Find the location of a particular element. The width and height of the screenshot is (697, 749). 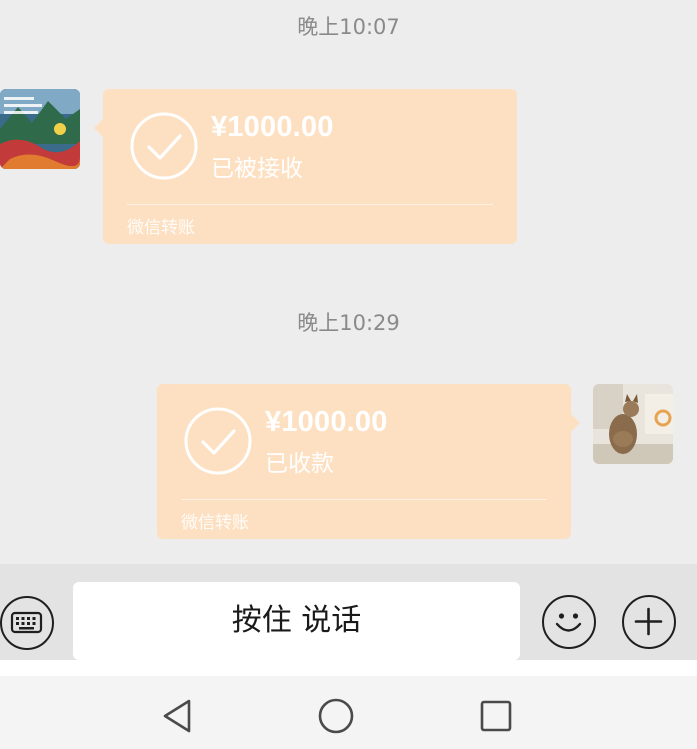

home-icon is located at coordinates (336, 716).